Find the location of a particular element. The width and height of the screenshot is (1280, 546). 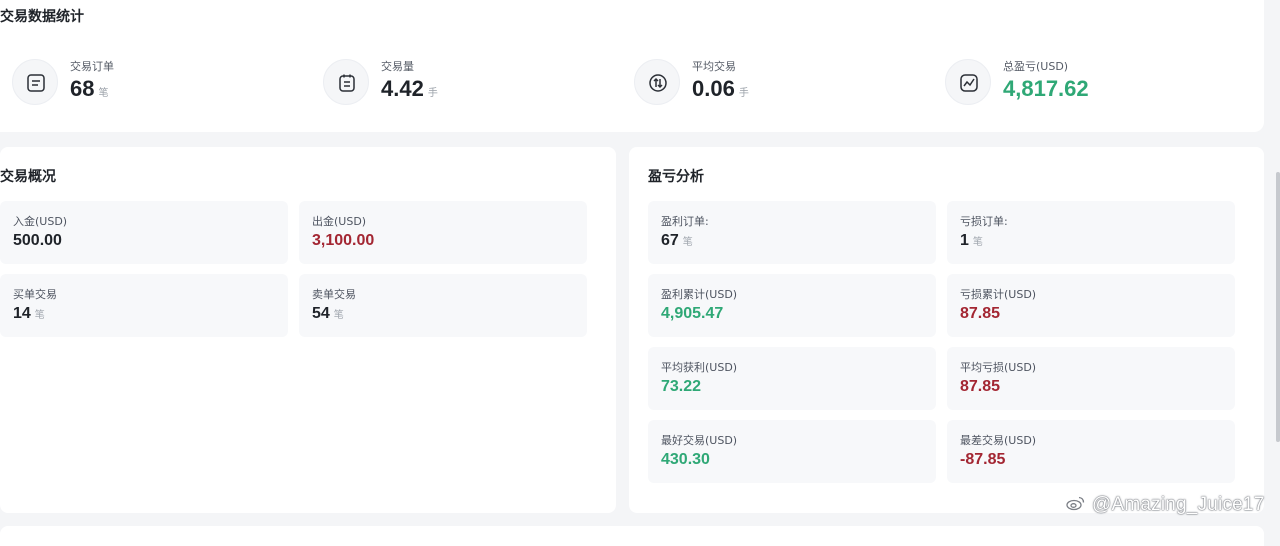

stat-average-label: 平均交易 is located at coordinates (714, 66).